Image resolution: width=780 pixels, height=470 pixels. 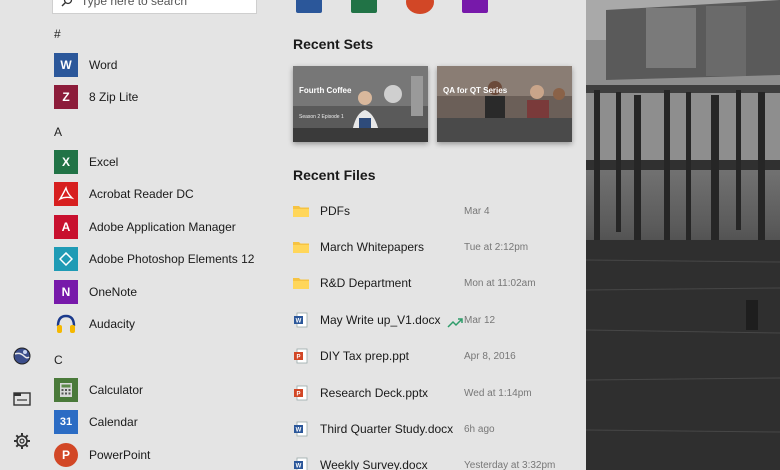 What do you see at coordinates (66, 194) in the screenshot?
I see `acrobat-icon` at bounding box center [66, 194].